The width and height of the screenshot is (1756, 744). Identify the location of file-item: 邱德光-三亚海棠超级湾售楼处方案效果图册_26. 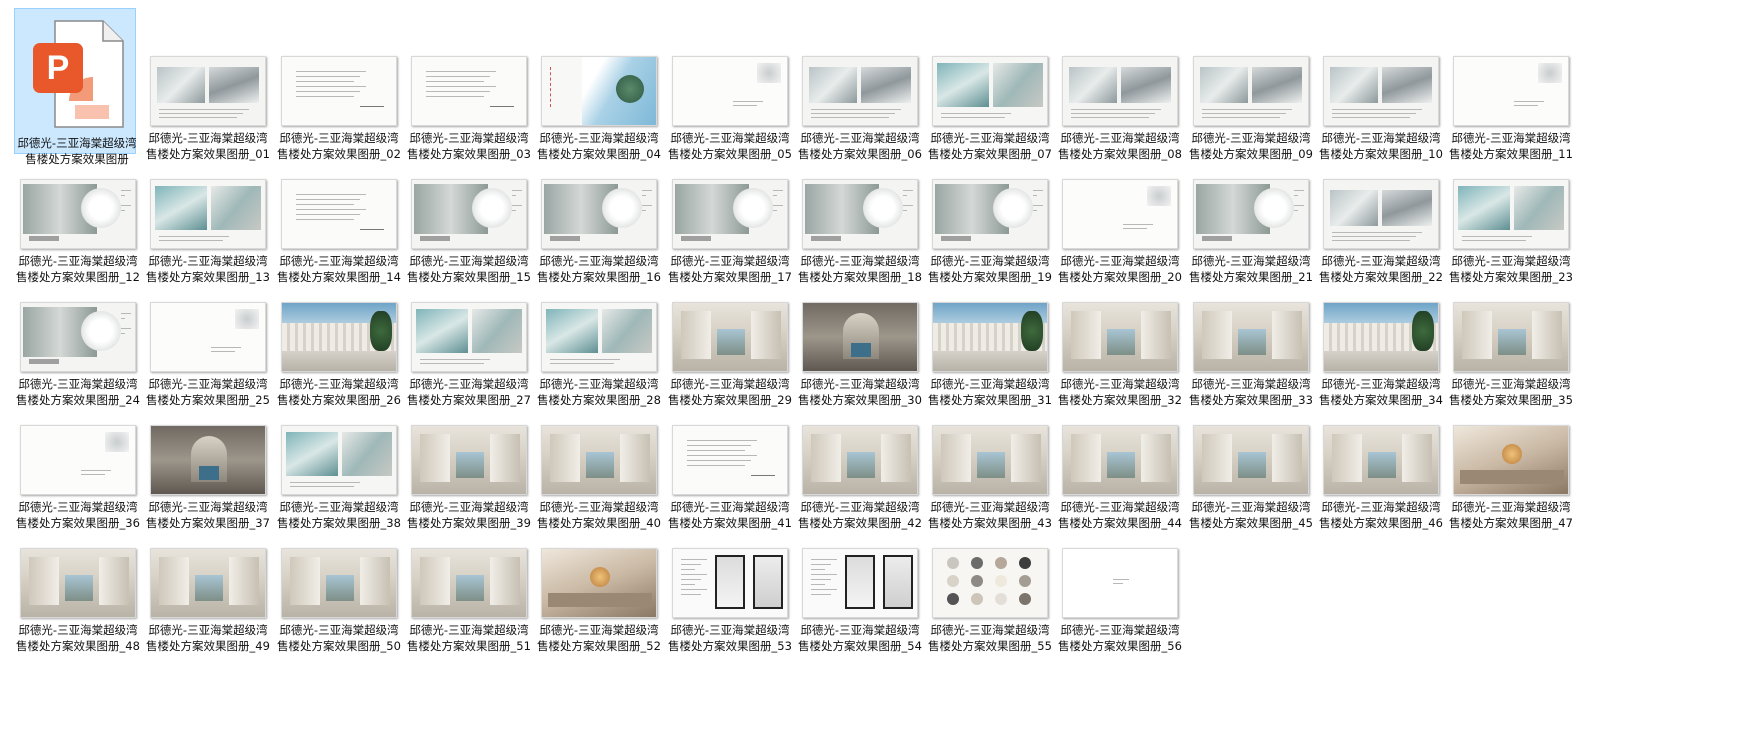
(339, 360).